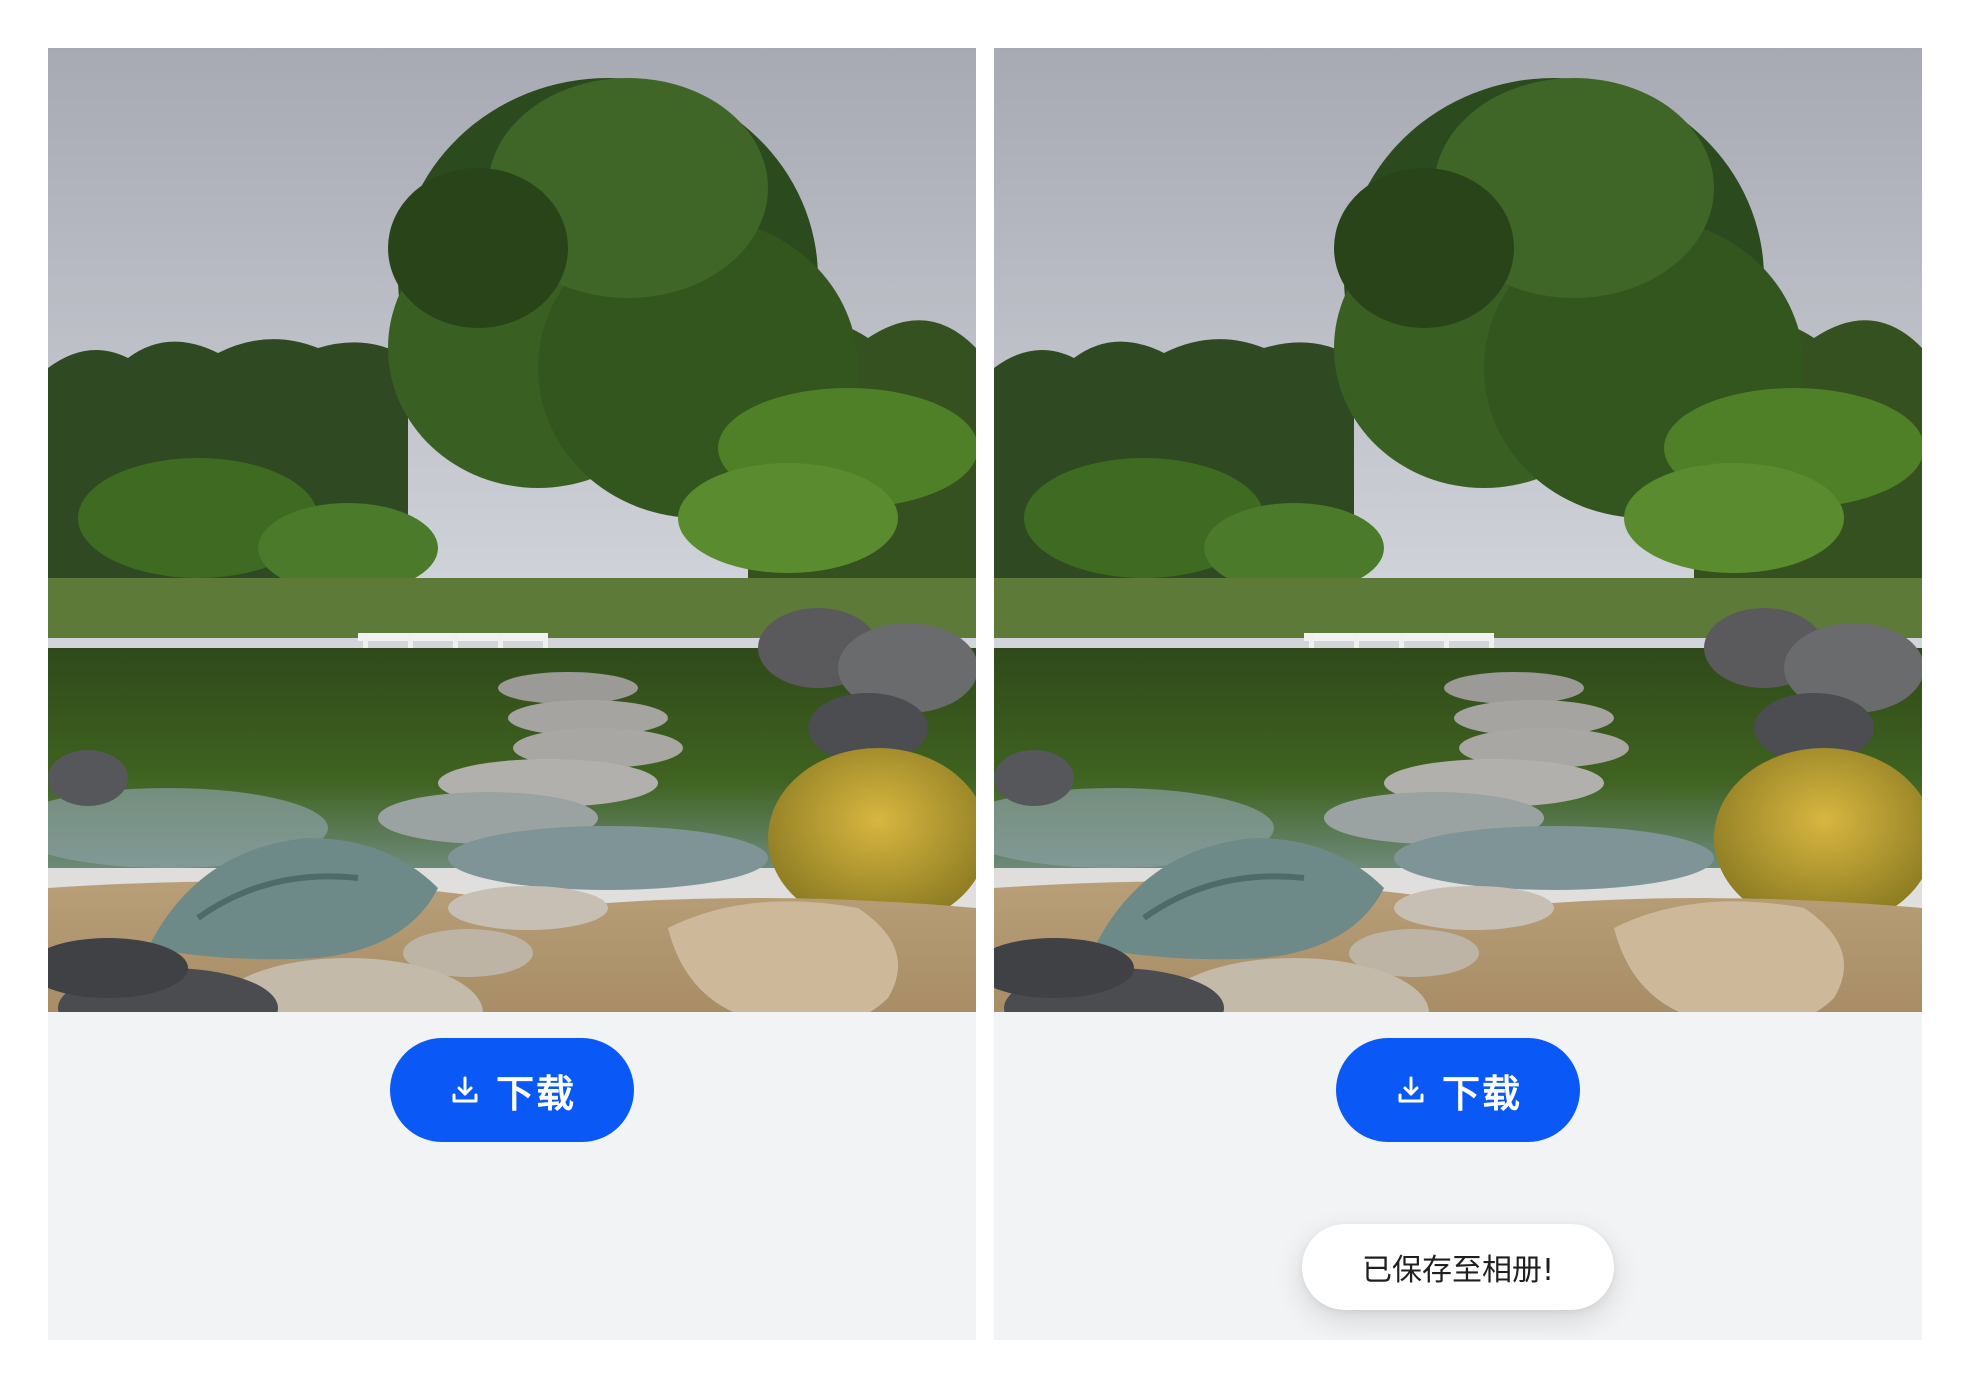 The height and width of the screenshot is (1388, 1968). What do you see at coordinates (1458, 1270) in the screenshot?
I see `toast-message: 已保存至相册!` at bounding box center [1458, 1270].